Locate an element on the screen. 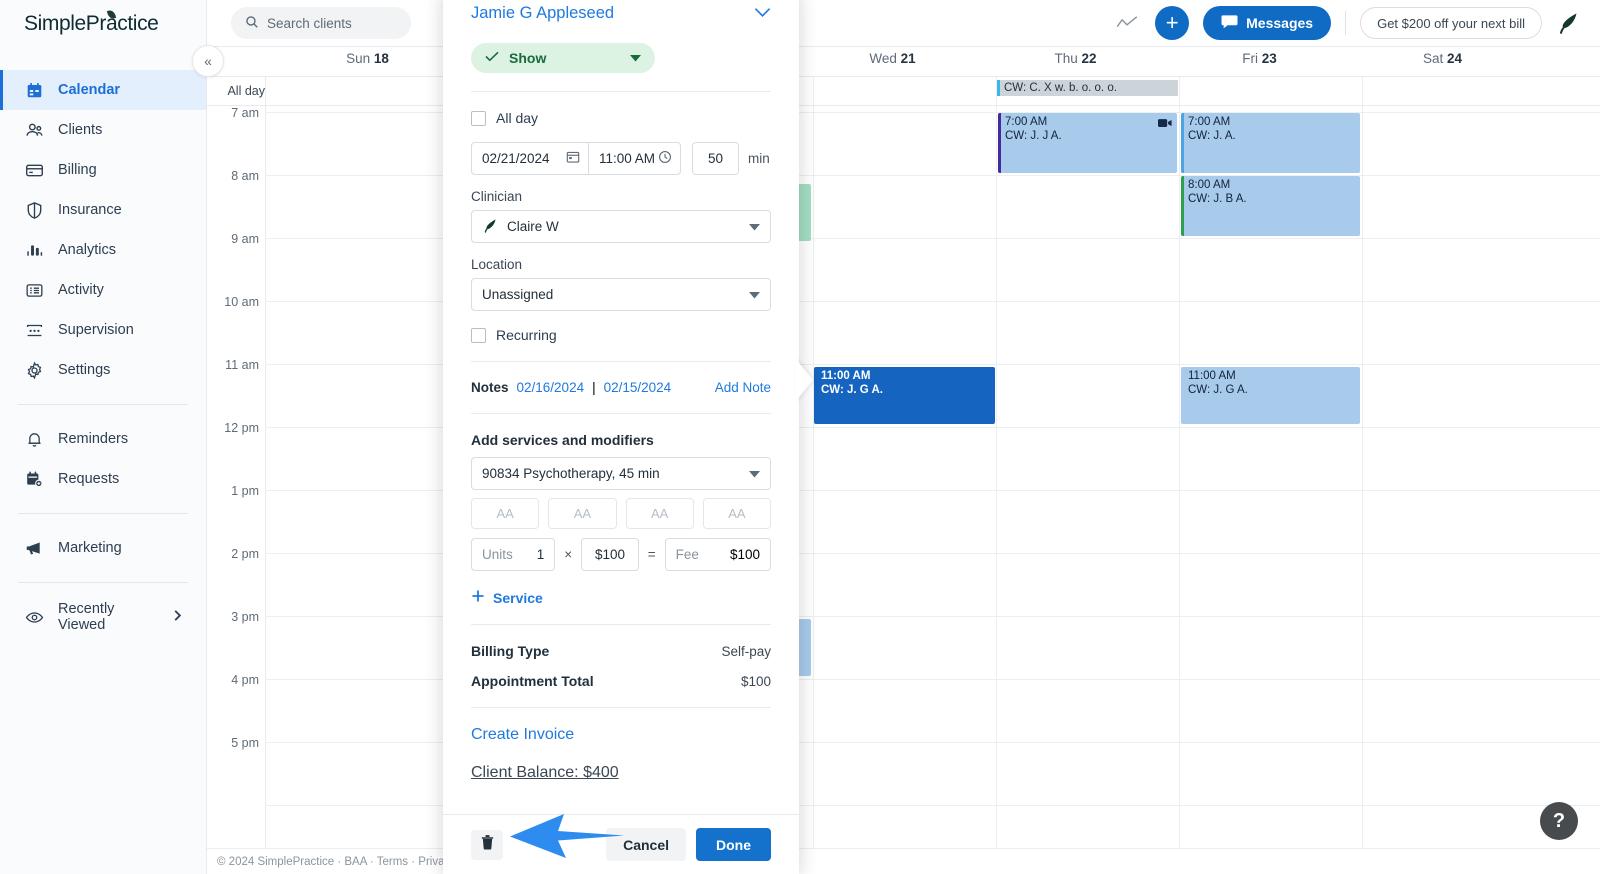 This screenshot has height=874, width=1600. service-select: 90834 Psychotherapy, 45 min is located at coordinates (621, 473).